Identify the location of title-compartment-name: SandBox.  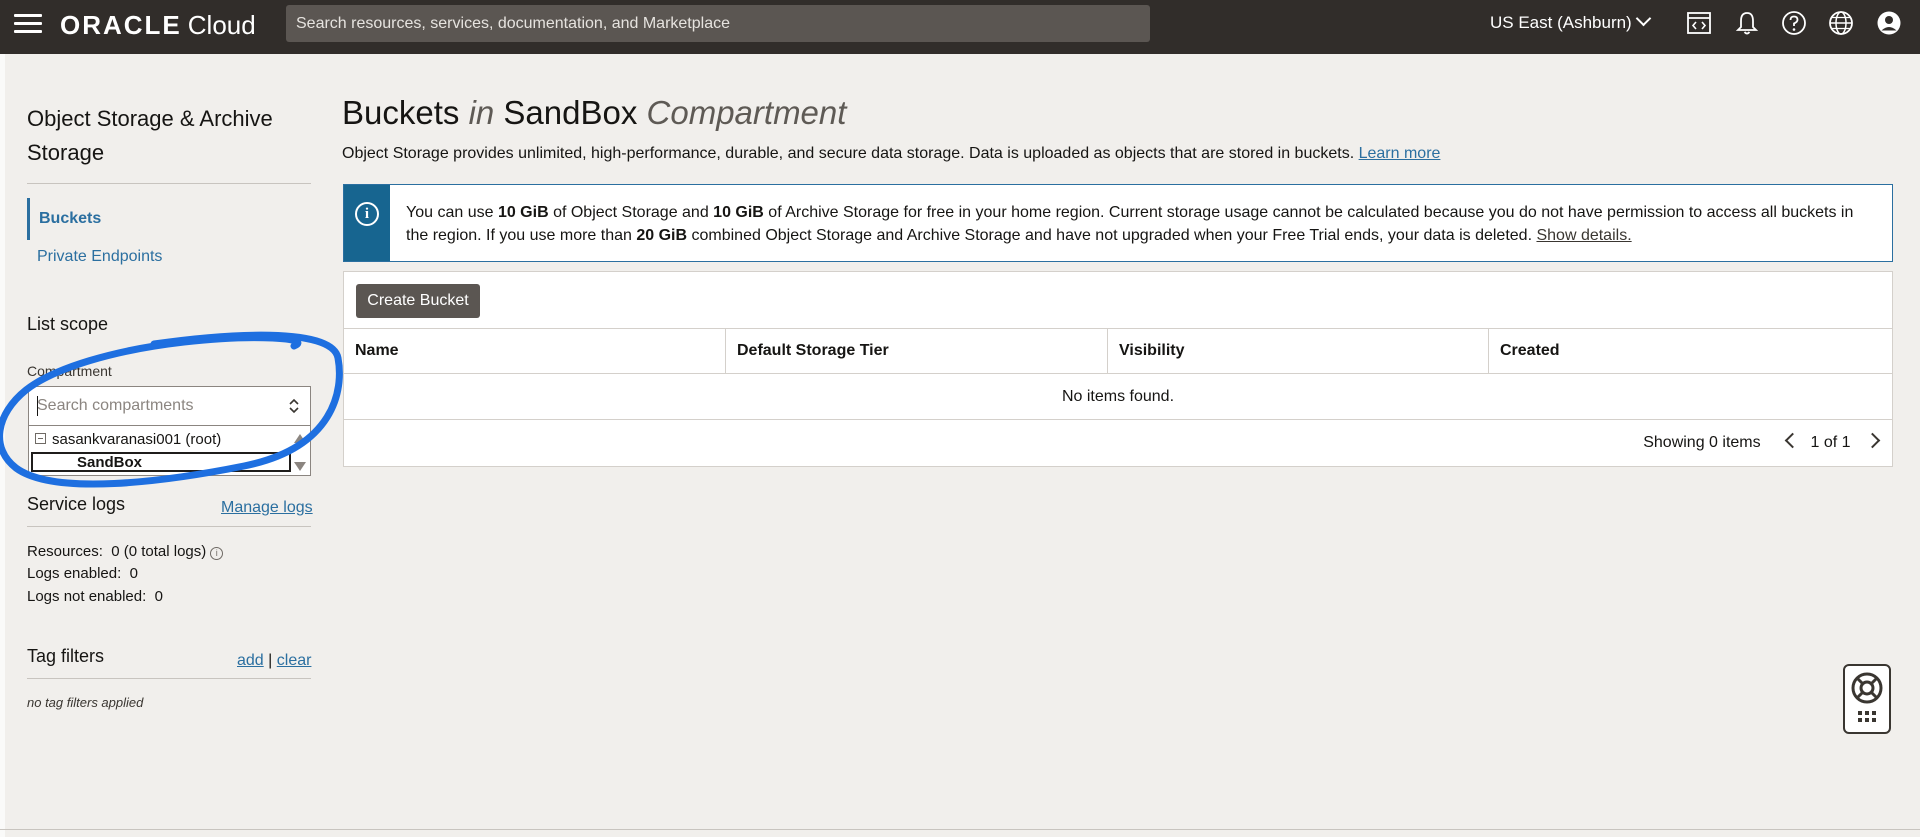
(570, 112).